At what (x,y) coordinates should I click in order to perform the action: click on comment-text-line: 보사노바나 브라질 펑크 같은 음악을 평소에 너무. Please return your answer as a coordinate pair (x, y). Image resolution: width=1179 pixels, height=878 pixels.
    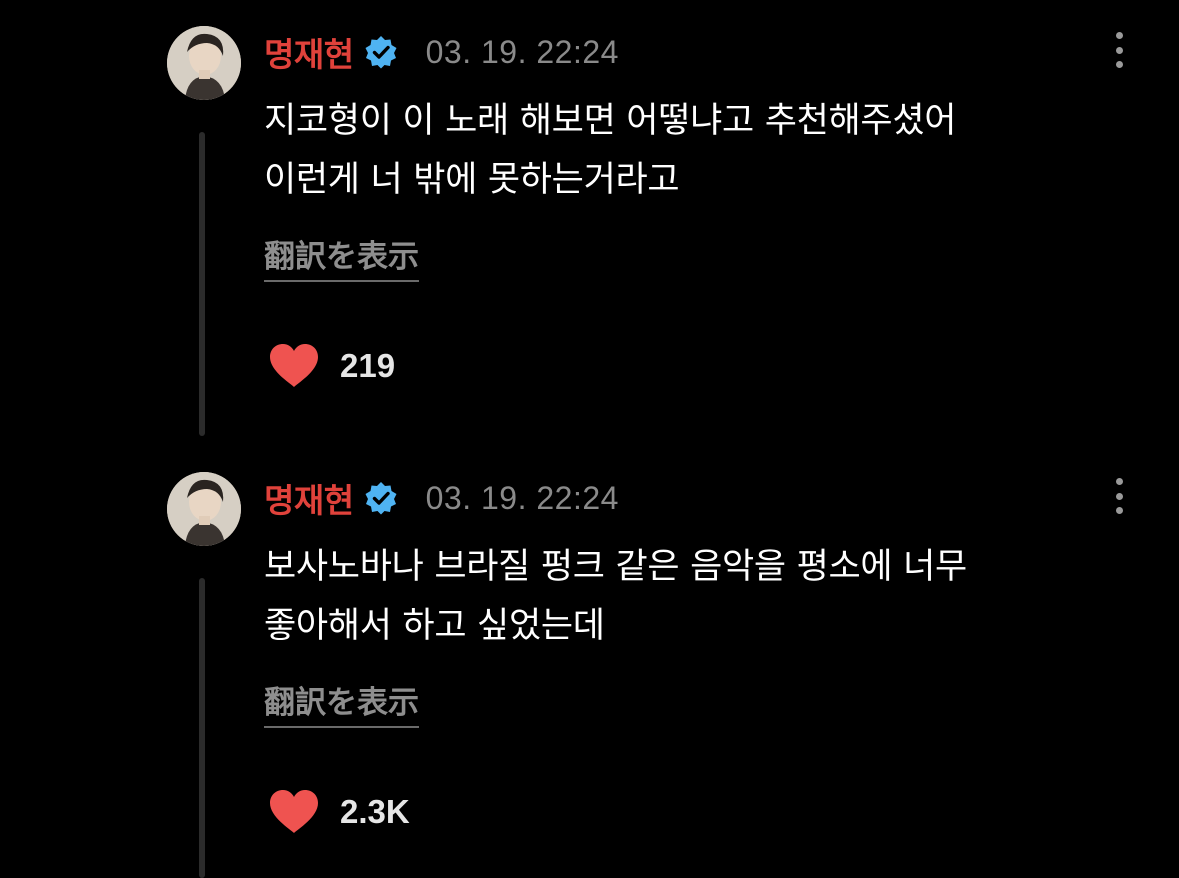
    Looking at the image, I should click on (615, 567).